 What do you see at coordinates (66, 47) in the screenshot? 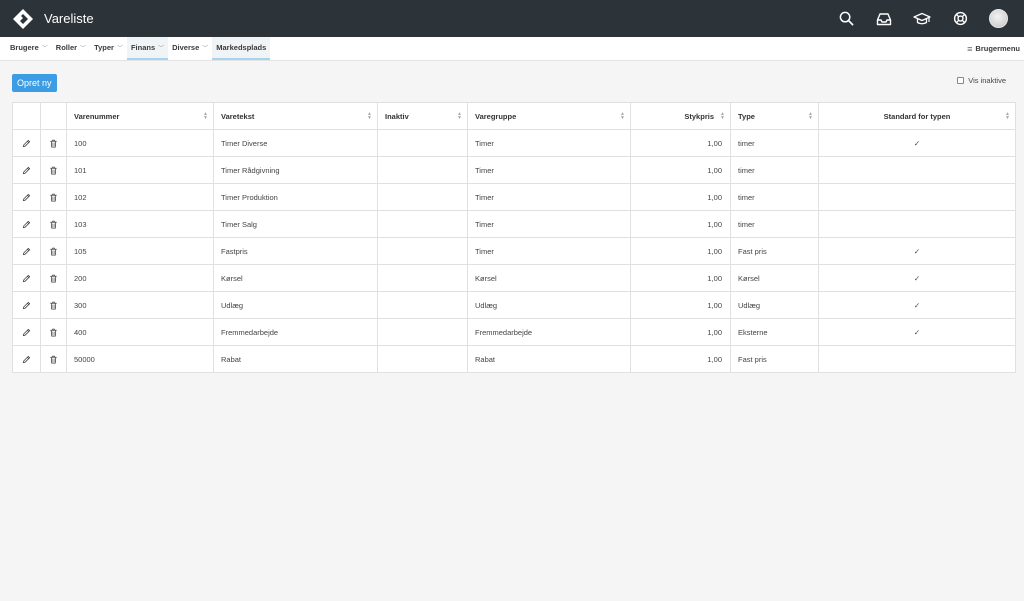
I see `nav-item-label: Roller` at bounding box center [66, 47].